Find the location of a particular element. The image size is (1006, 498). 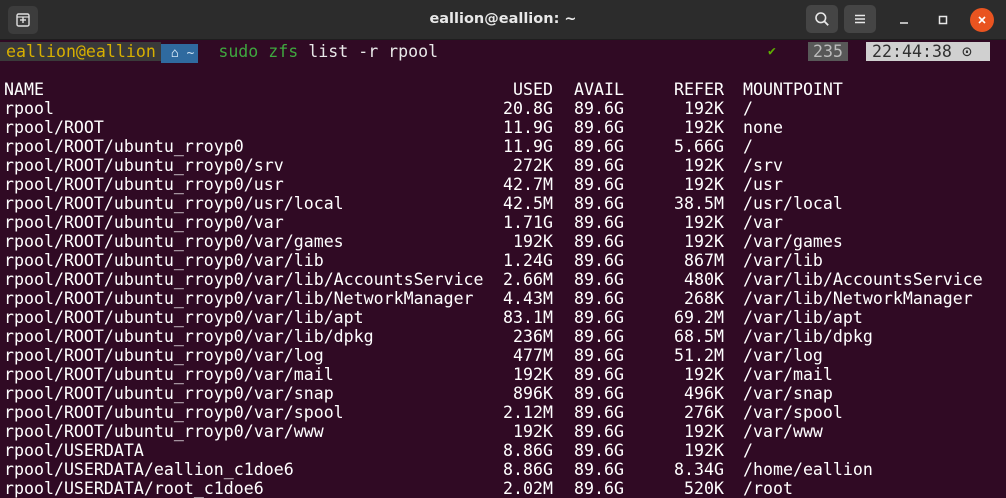

cell-refer: 68.5M is located at coordinates (699, 336).